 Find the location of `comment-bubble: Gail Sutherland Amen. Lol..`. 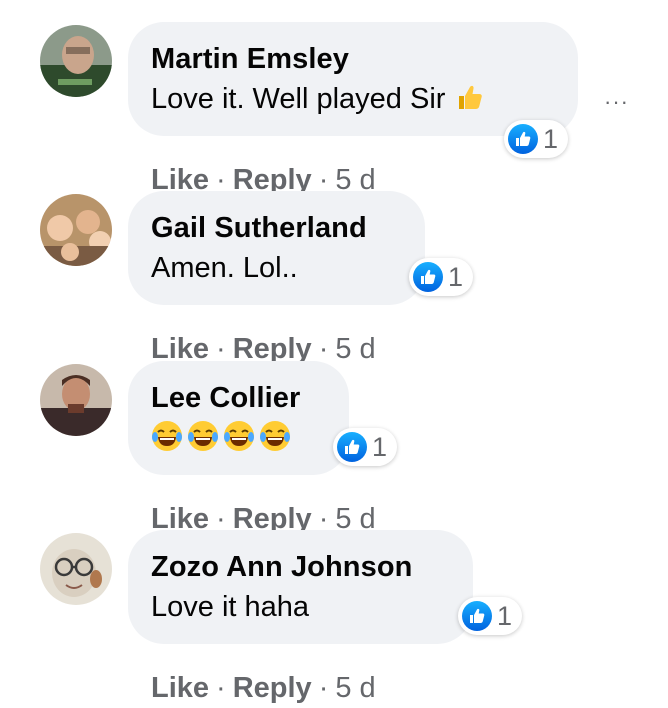

comment-bubble: Gail Sutherland Amen. Lol.. is located at coordinates (276, 248).